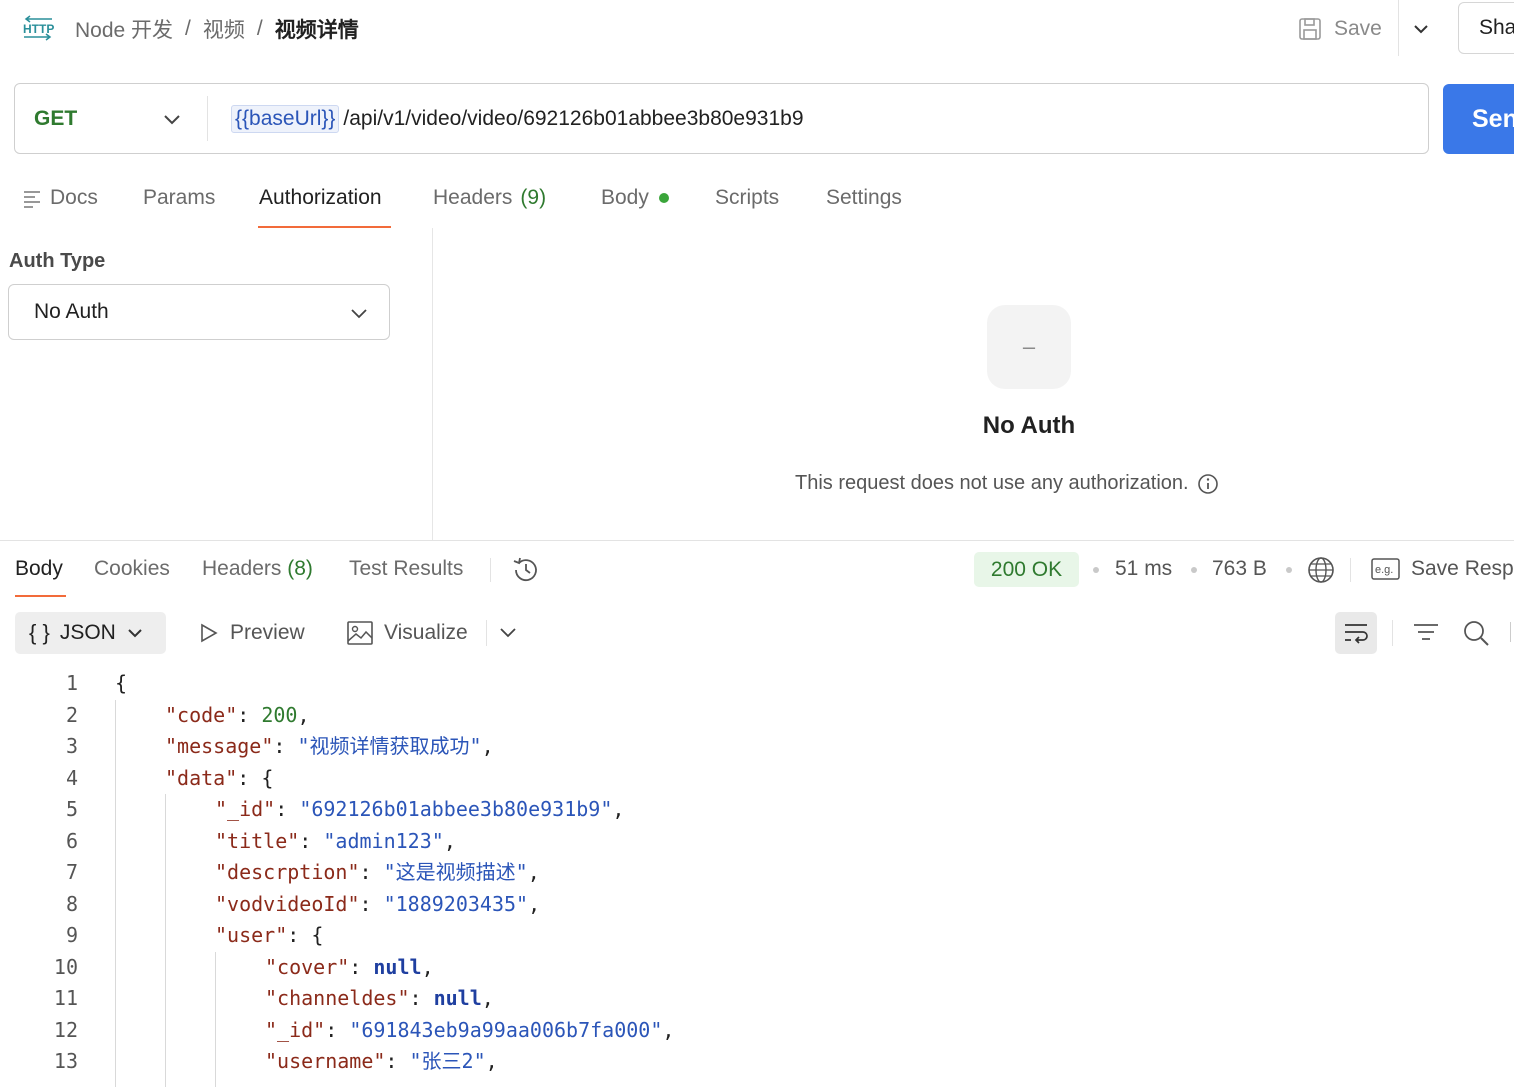 The width and height of the screenshot is (1514, 1087). What do you see at coordinates (74, 197) in the screenshot?
I see `tab-label: Docs` at bounding box center [74, 197].